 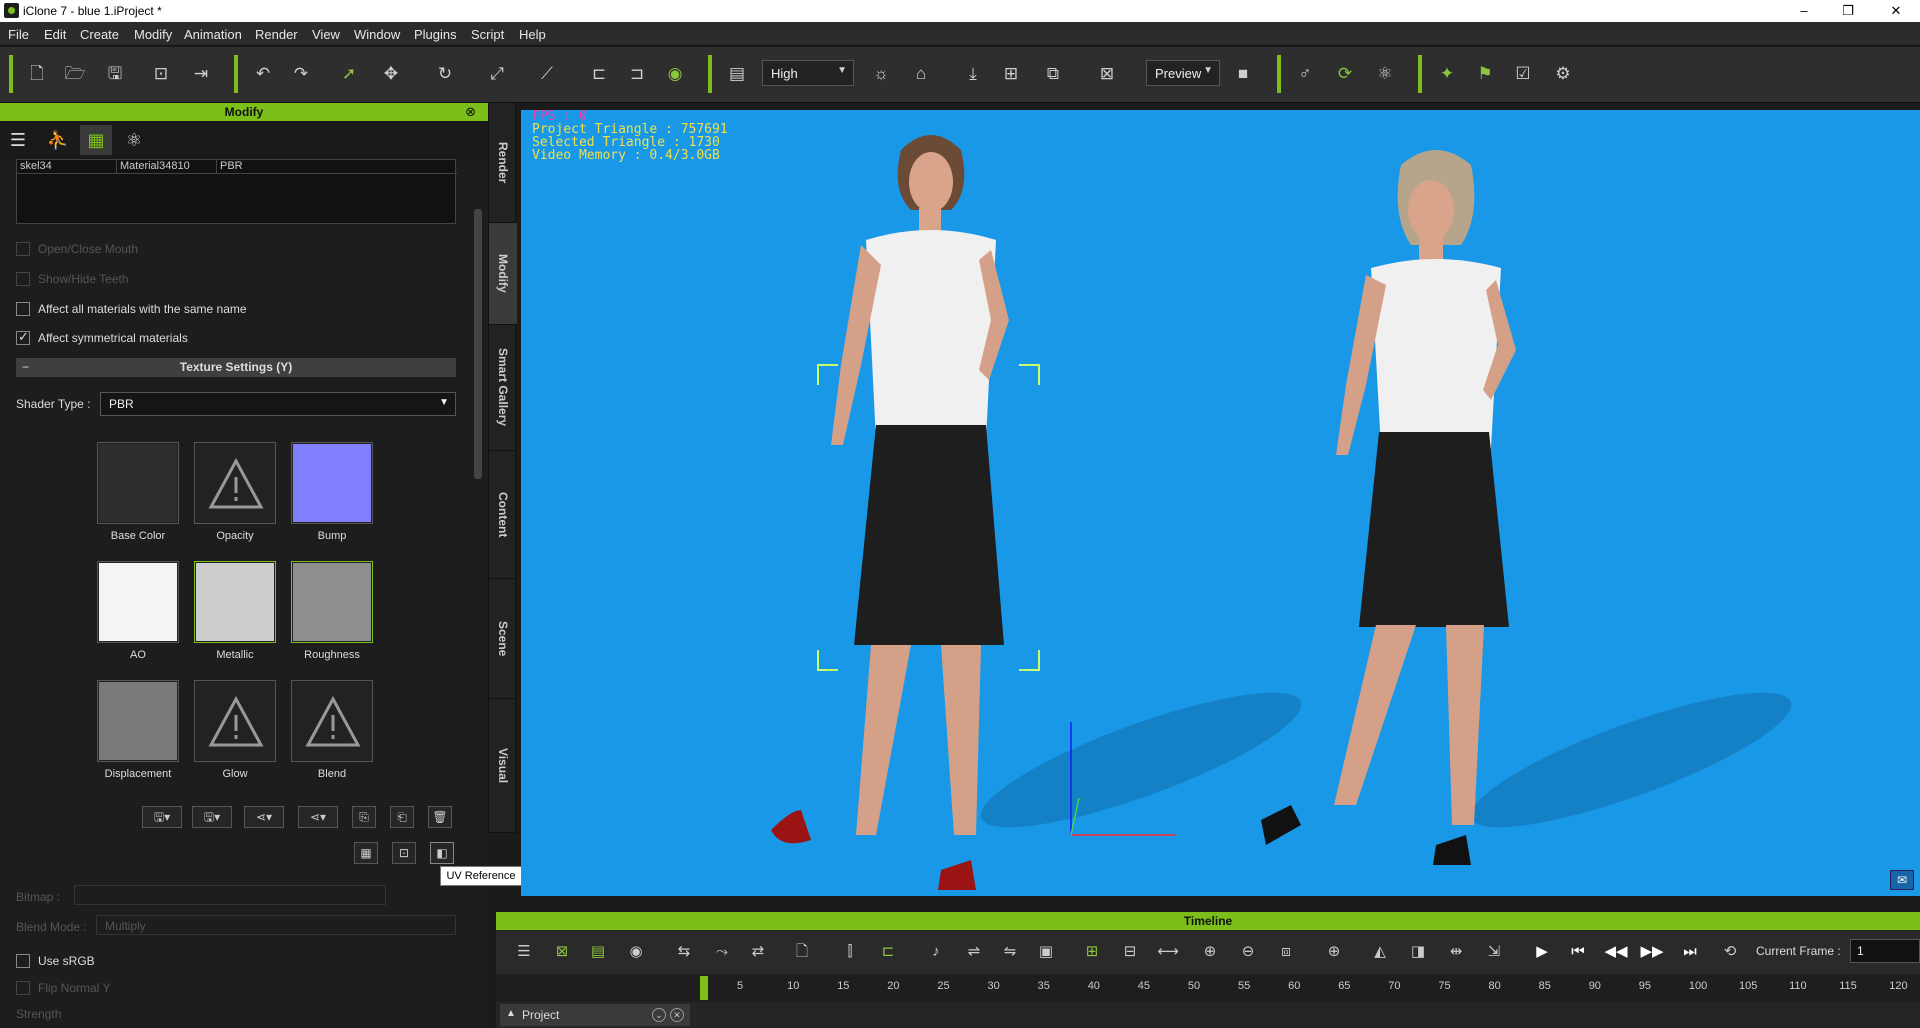 What do you see at coordinates (23, 249) in the screenshot?
I see `open-close-mouth-checkbox` at bounding box center [23, 249].